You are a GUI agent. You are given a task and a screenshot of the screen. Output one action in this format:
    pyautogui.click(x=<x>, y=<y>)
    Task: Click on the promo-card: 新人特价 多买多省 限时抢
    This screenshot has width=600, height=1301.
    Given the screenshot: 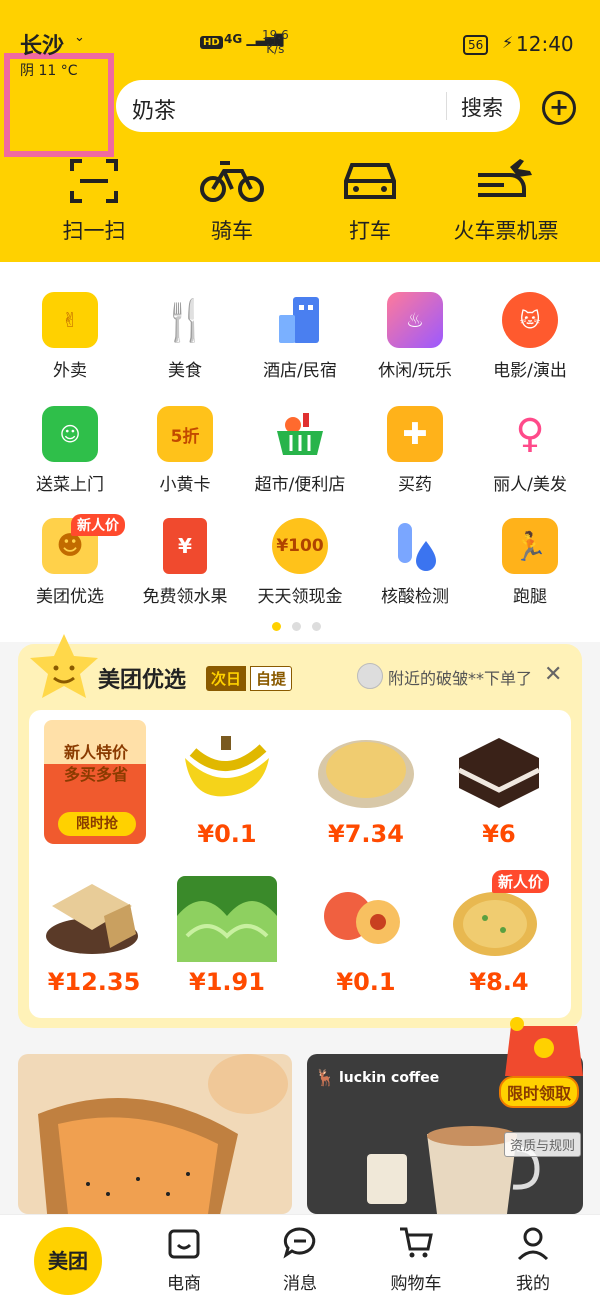 What is the action you would take?
    pyautogui.click(x=97, y=783)
    